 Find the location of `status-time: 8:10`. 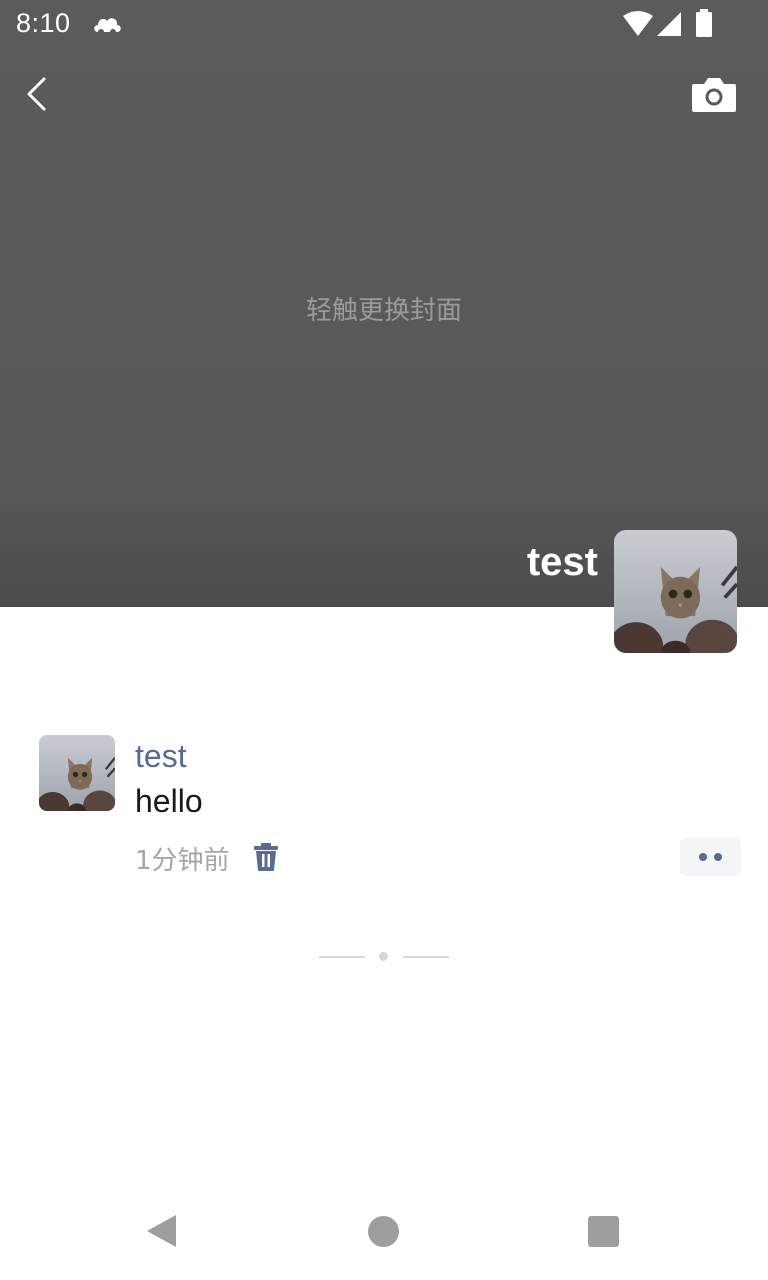

status-time: 8:10 is located at coordinates (43, 23).